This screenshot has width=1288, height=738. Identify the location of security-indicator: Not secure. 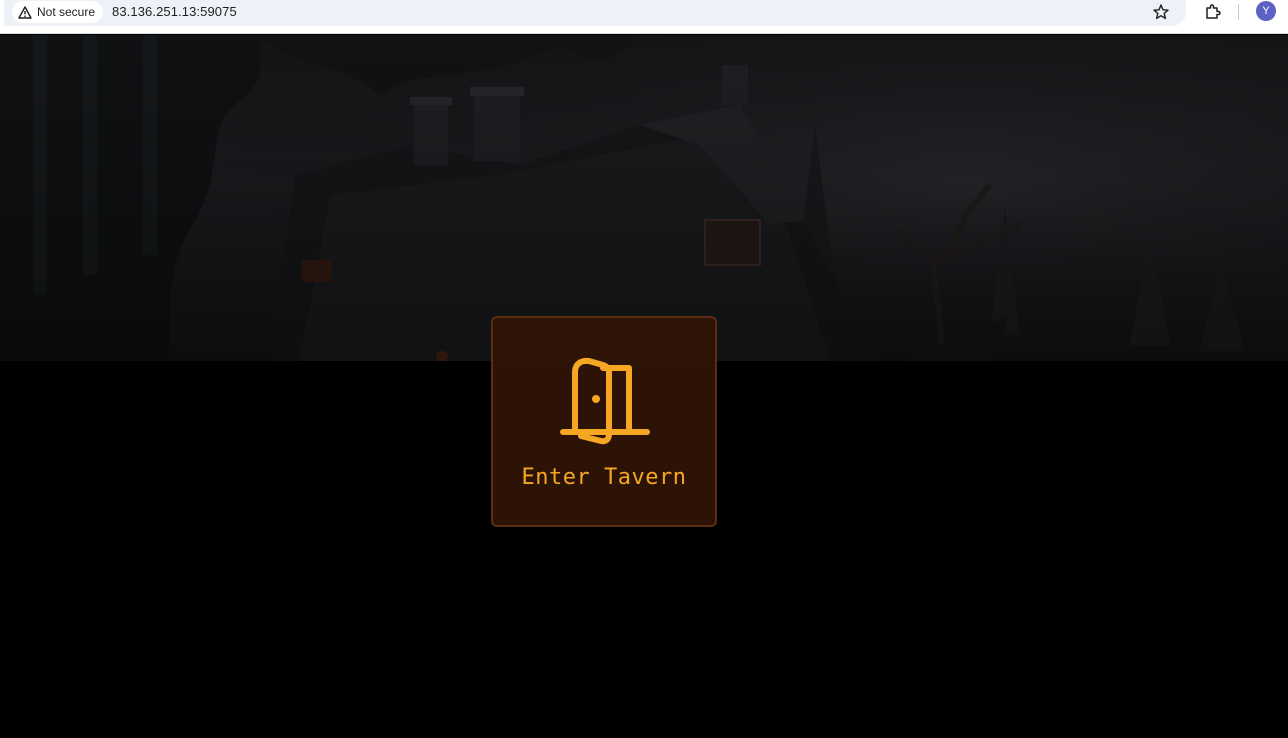
(58, 12).